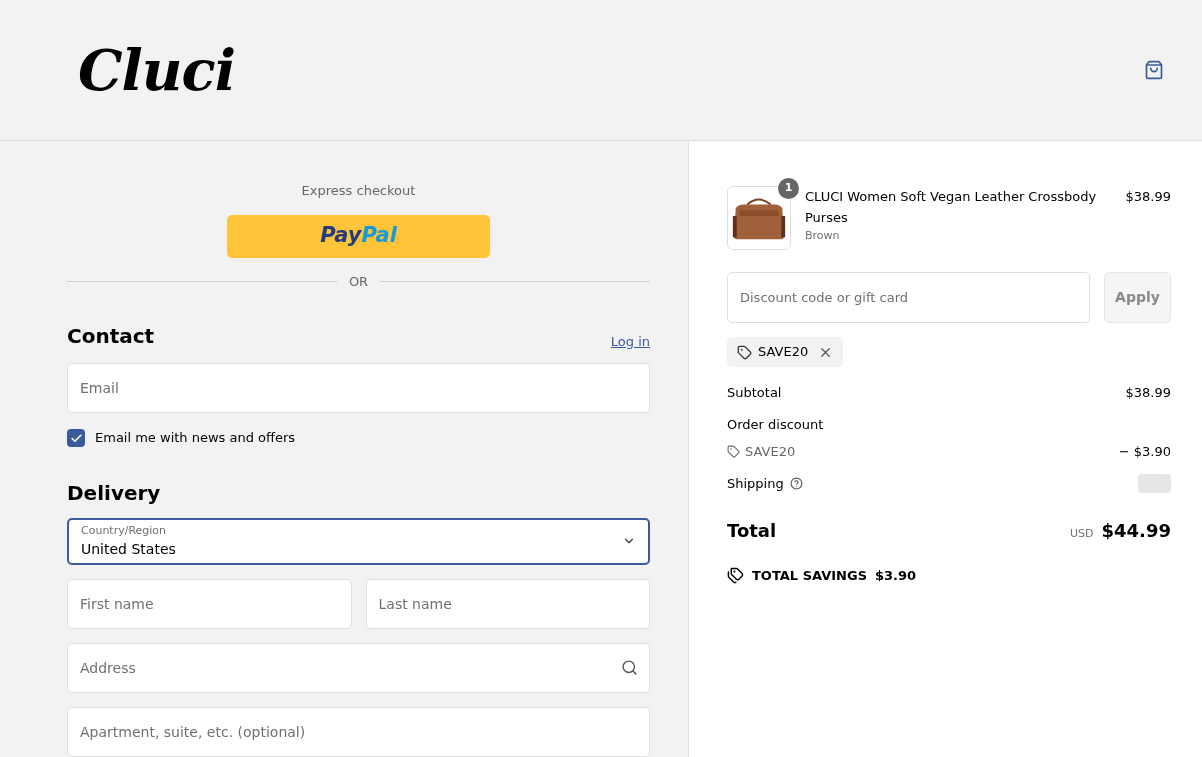 The height and width of the screenshot is (757, 1202). Describe the element at coordinates (1148, 393) in the screenshot. I see `subtotal-value: $38.99` at that location.